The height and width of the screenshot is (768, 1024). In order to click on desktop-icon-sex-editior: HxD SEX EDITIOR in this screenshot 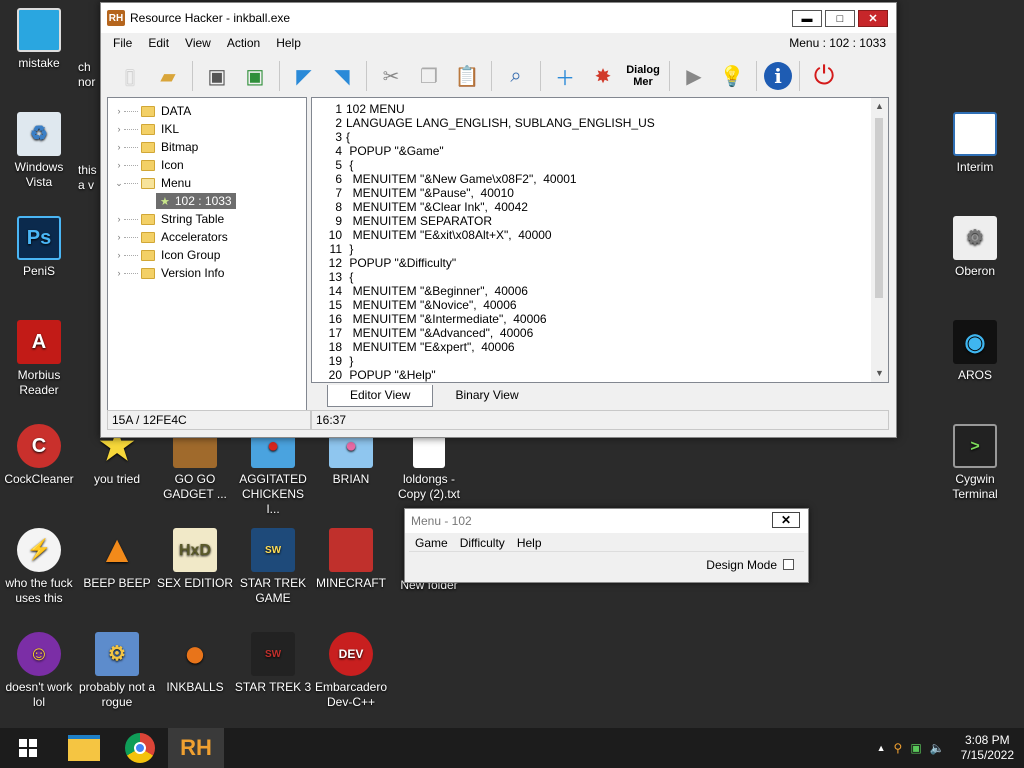, I will do `click(195, 559)`.